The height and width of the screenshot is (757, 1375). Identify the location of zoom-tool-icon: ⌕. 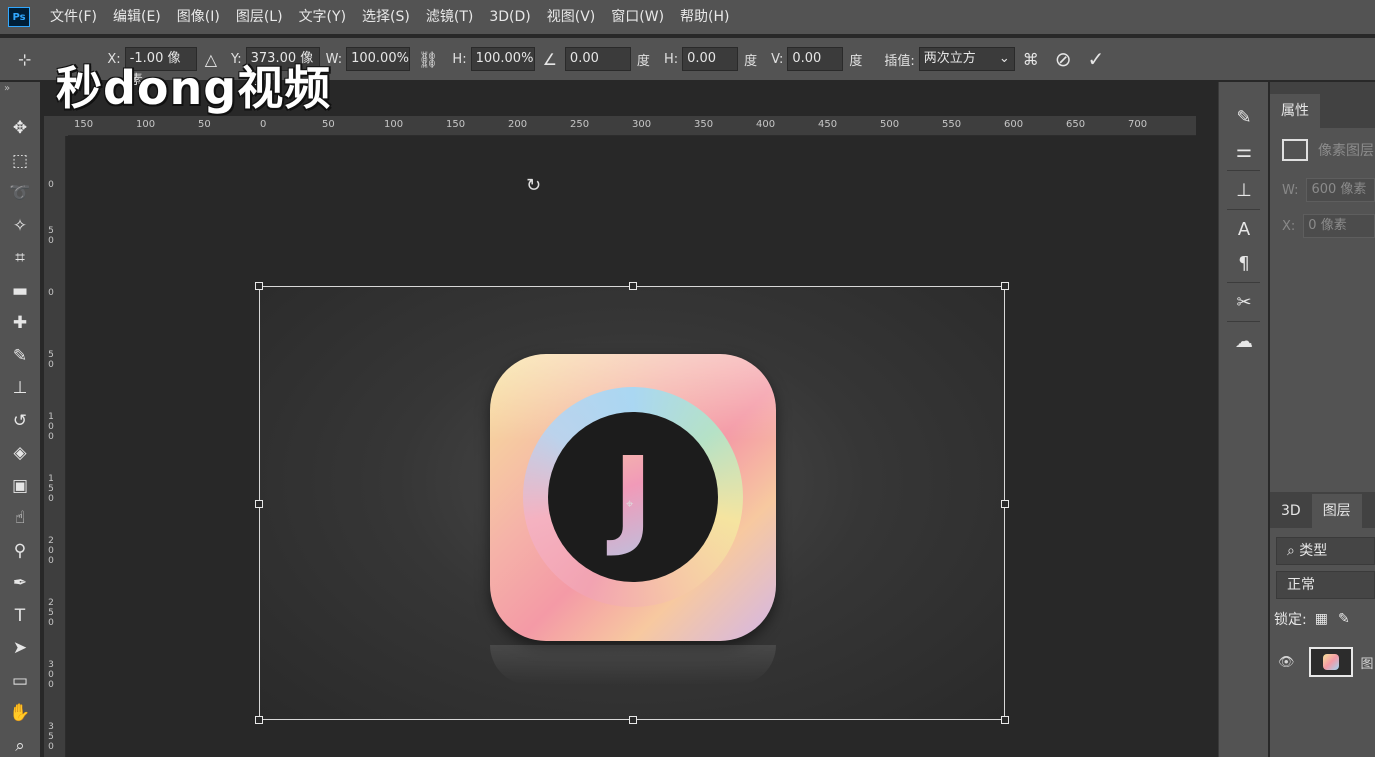
(20, 743).